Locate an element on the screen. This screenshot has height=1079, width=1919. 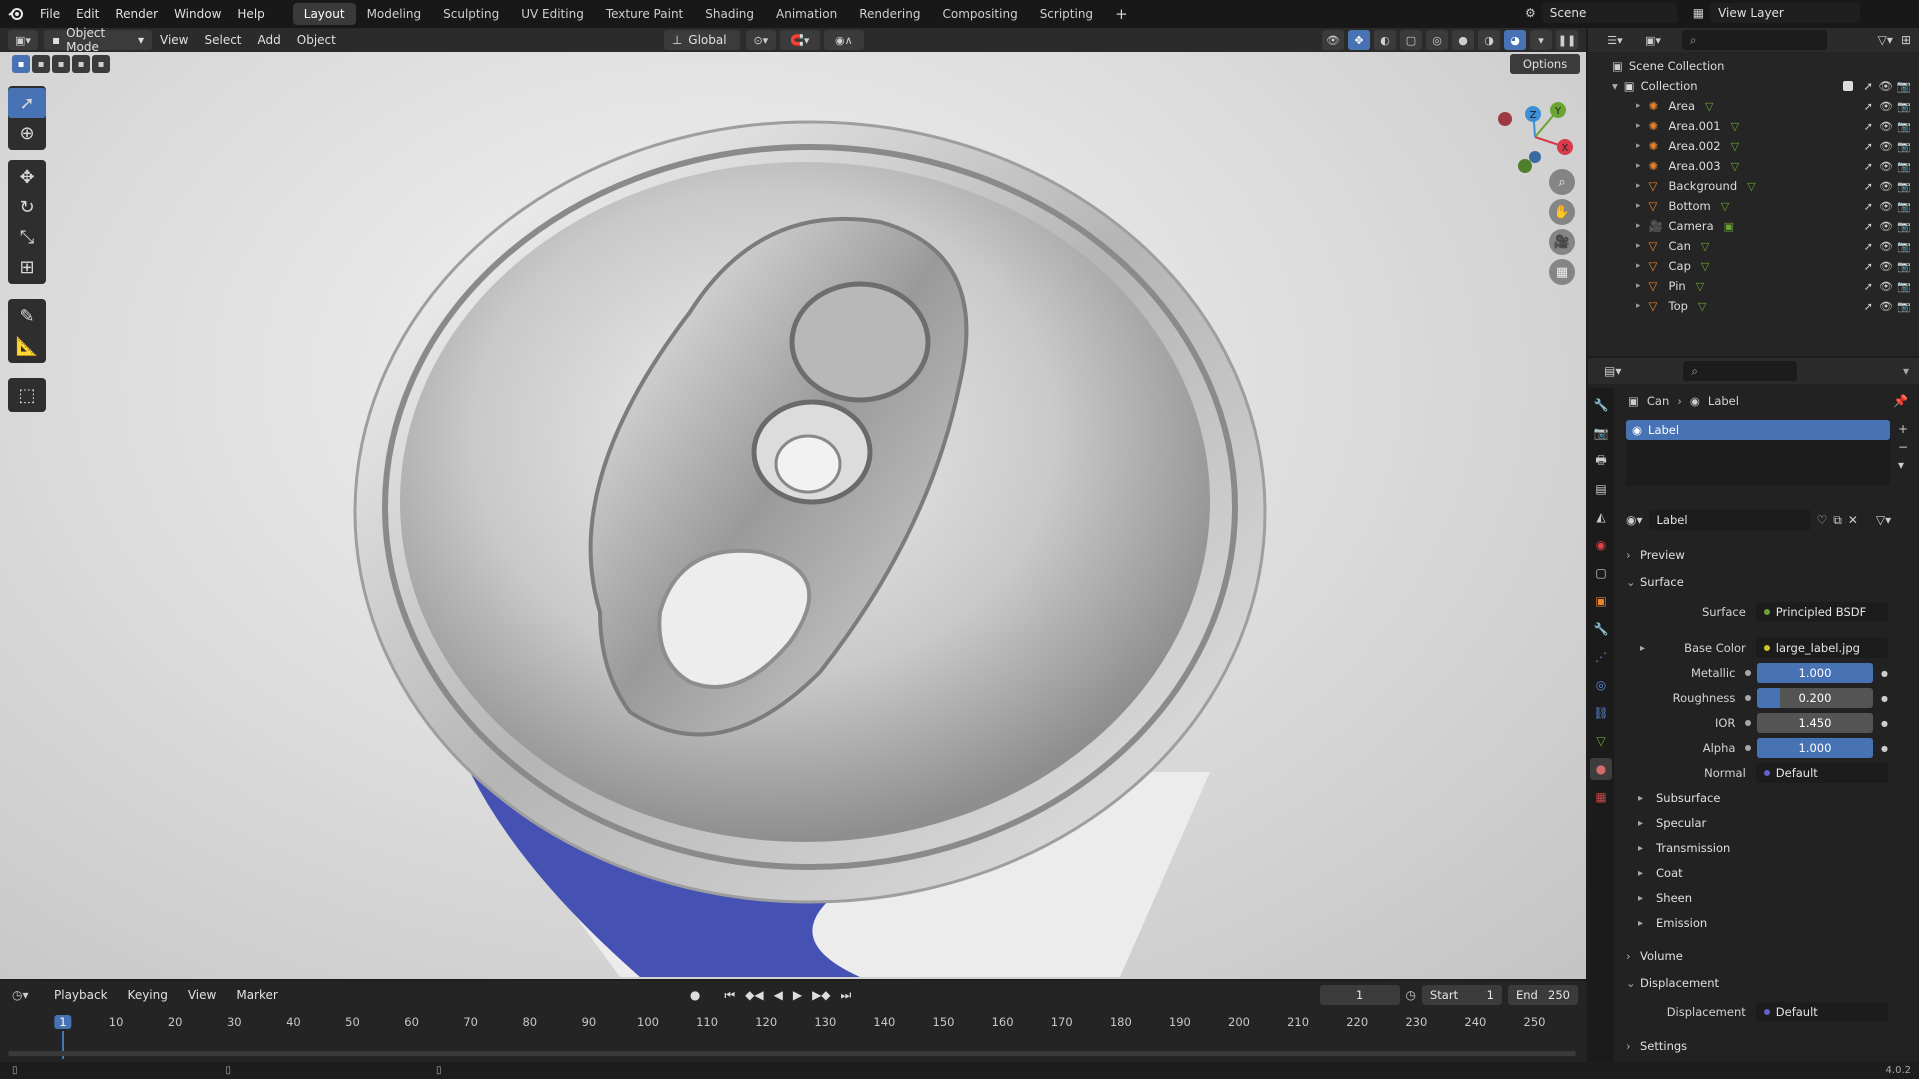
view-layer-icon: ▦ is located at coordinates (1698, 13).